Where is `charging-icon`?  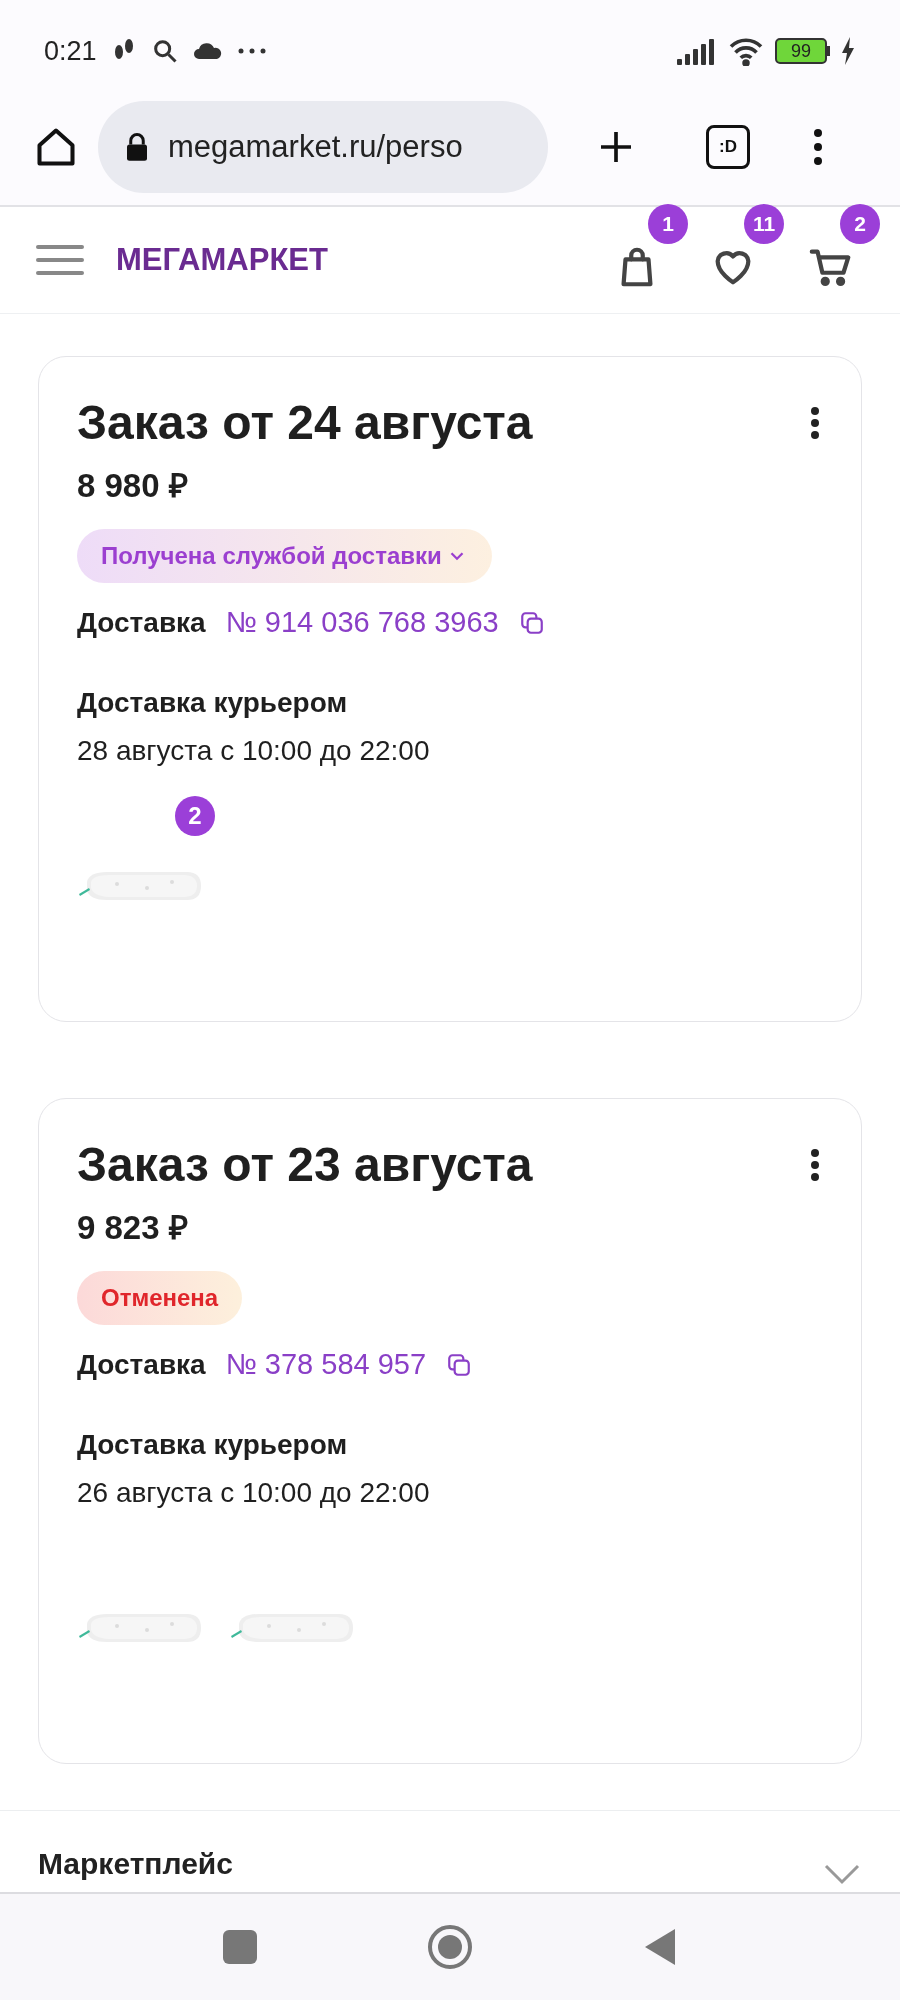
charging-icon is located at coordinates (848, 50).